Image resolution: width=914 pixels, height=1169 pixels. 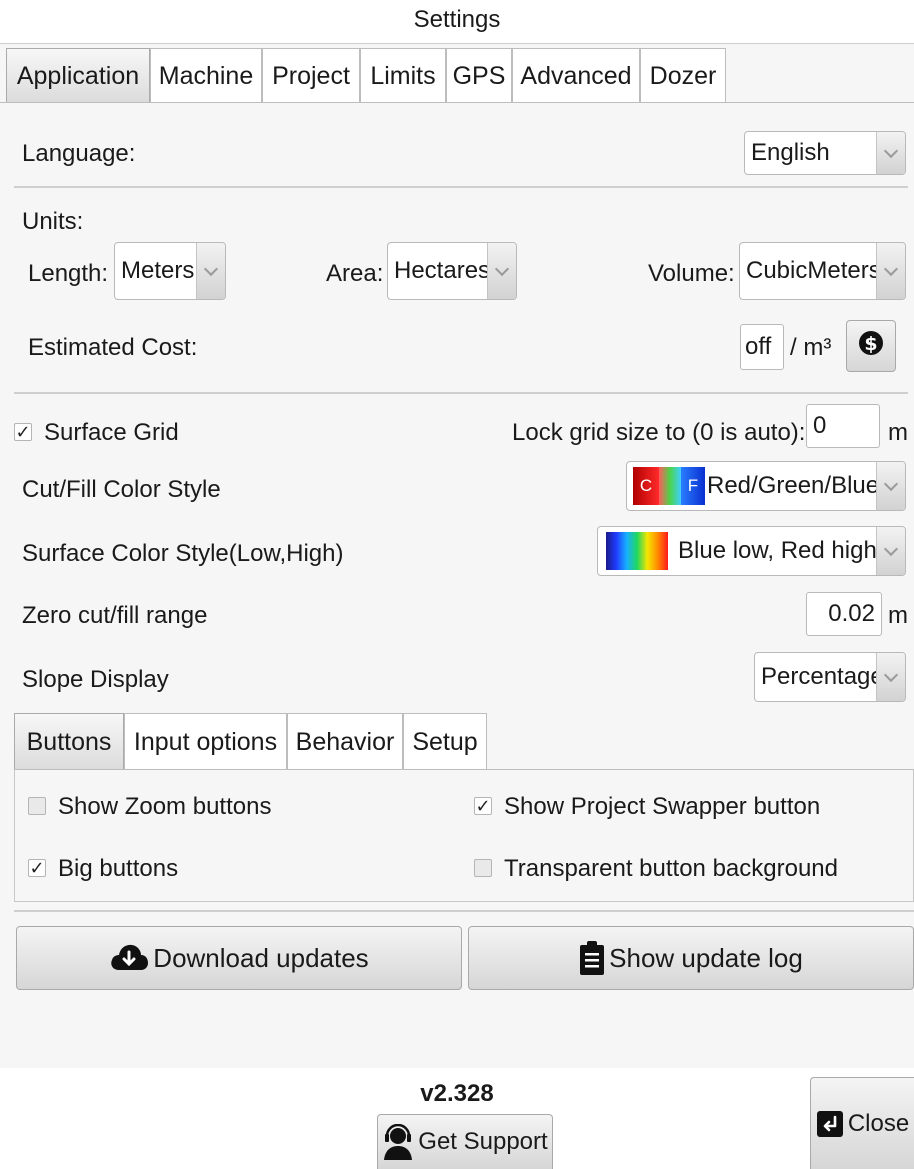 I want to click on currency-button: $, so click(x=871, y=346).